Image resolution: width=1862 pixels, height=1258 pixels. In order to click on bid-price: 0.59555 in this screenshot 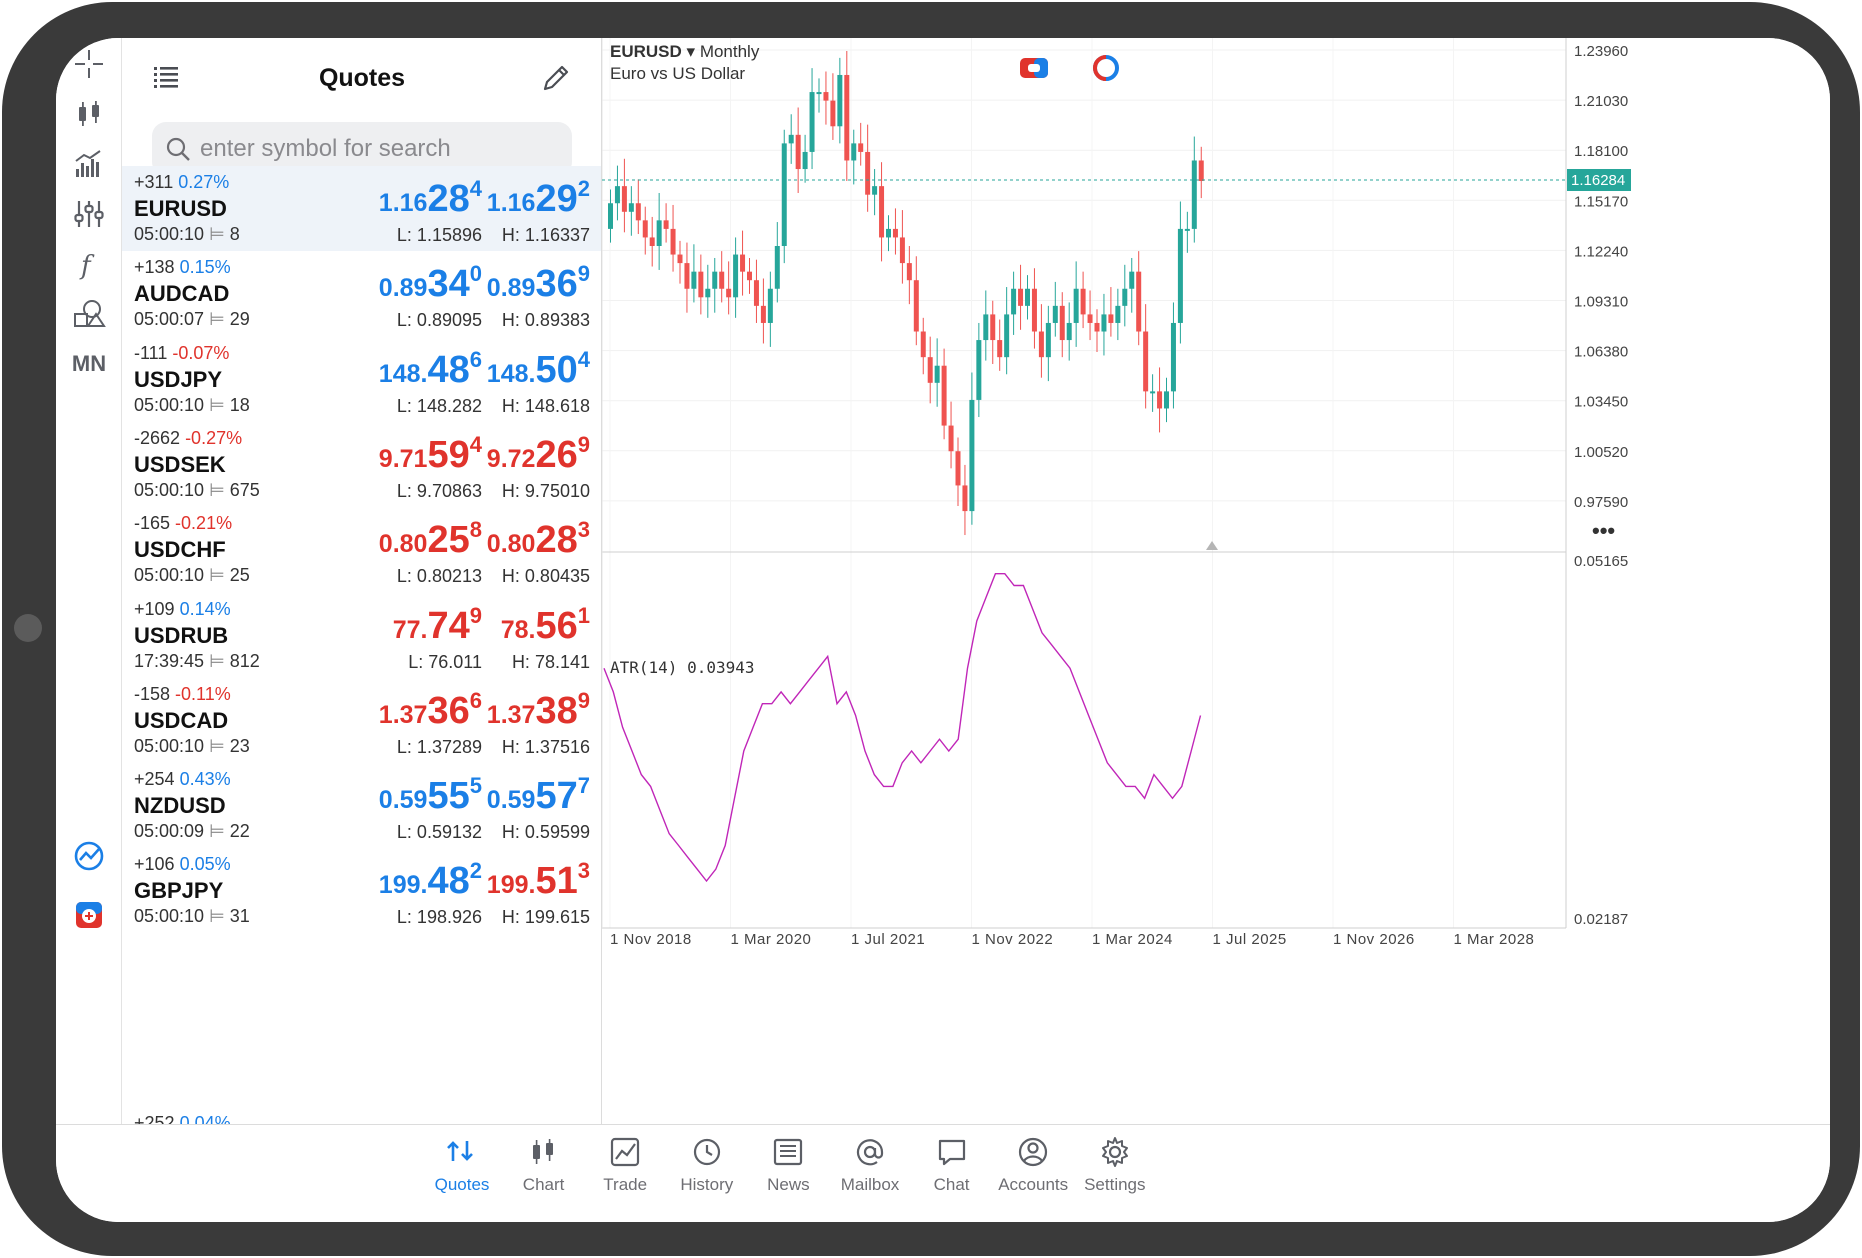, I will do `click(430, 795)`.